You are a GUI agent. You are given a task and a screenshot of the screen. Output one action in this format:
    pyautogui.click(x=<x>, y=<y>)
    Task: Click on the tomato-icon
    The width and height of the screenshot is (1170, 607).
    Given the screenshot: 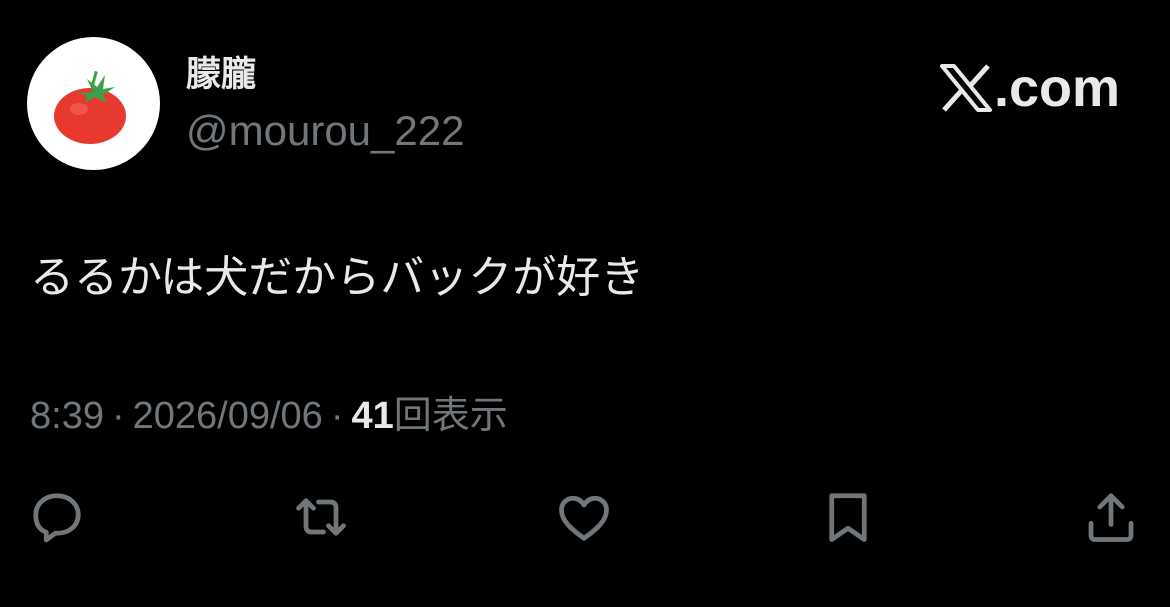 What is the action you would take?
    pyautogui.click(x=90, y=107)
    